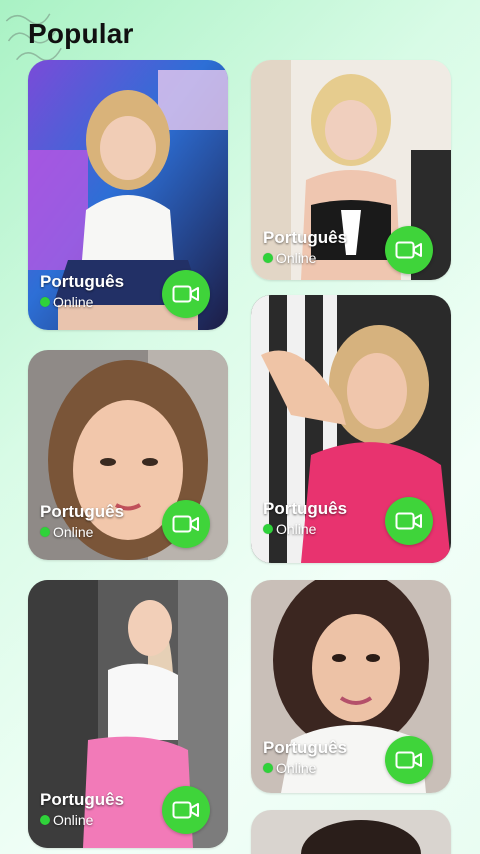 The width and height of the screenshot is (480, 854). I want to click on profile-card, so click(351, 832).